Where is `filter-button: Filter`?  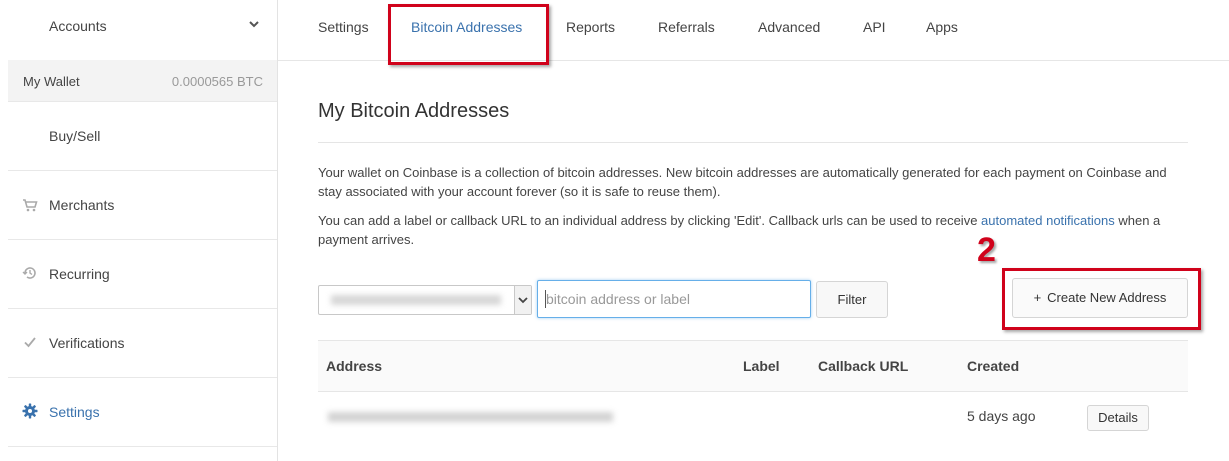 filter-button: Filter is located at coordinates (852, 299).